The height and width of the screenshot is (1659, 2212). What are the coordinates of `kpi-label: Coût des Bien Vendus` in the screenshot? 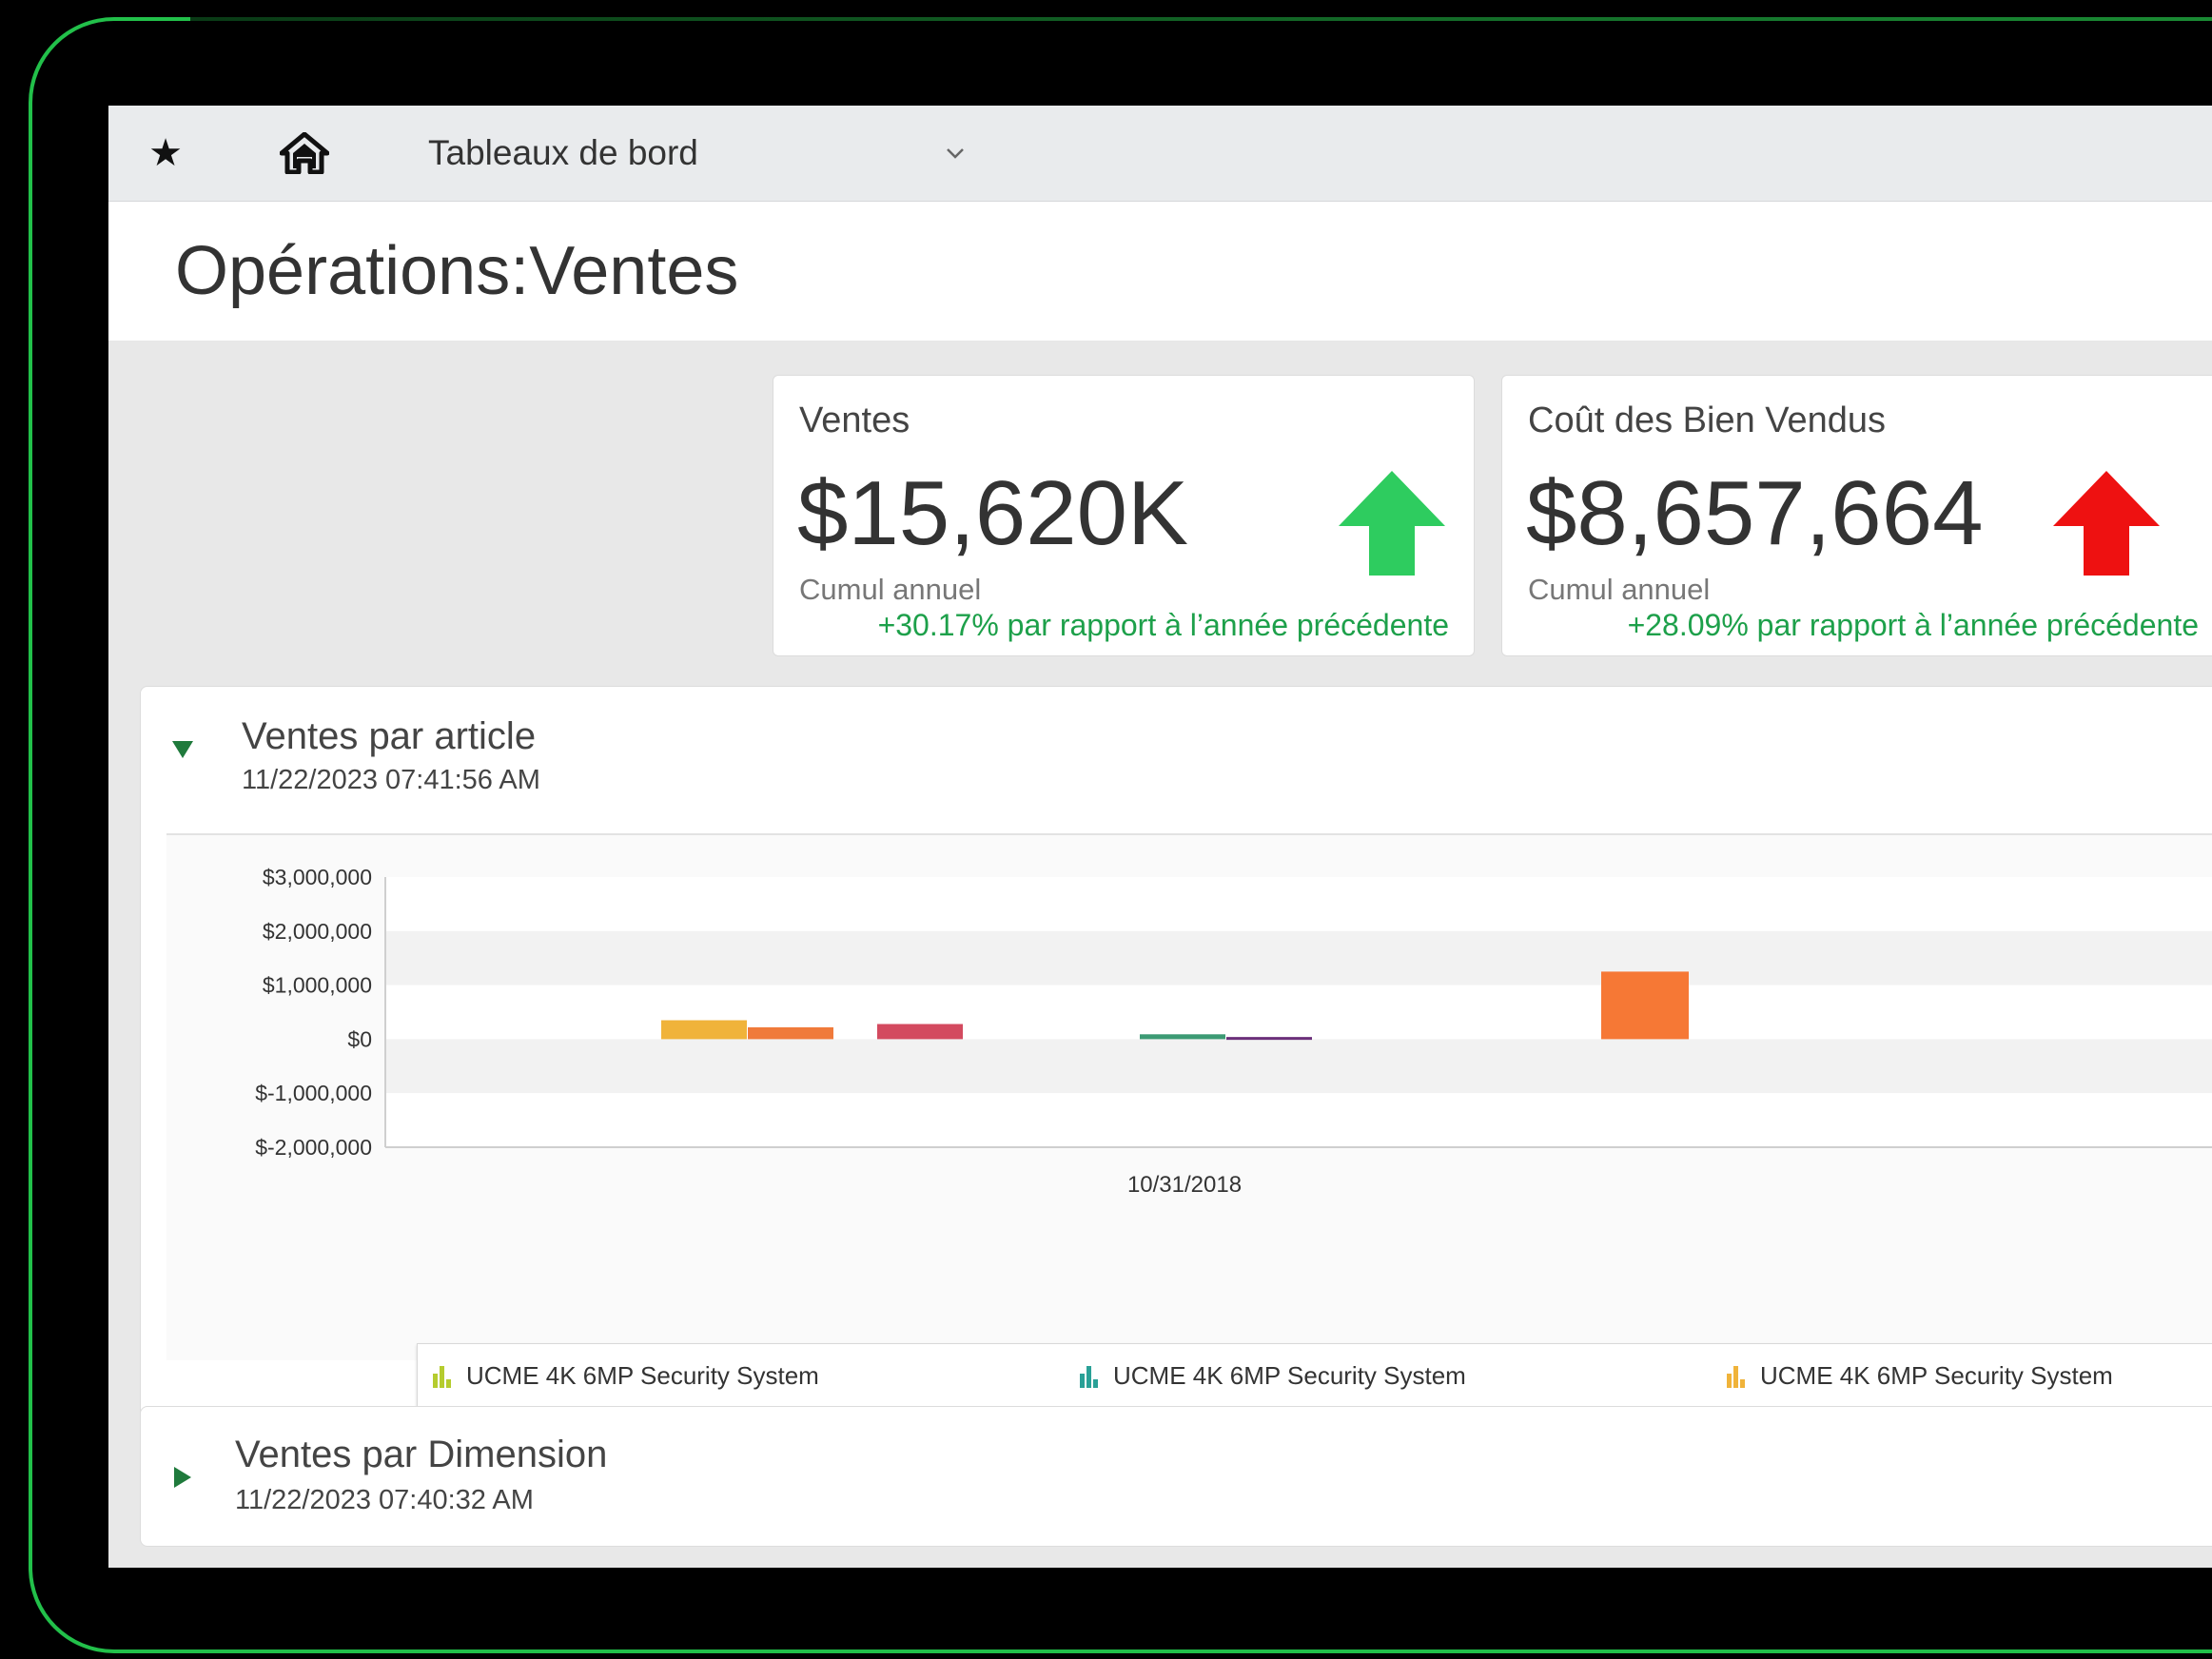 It's located at (1707, 420).